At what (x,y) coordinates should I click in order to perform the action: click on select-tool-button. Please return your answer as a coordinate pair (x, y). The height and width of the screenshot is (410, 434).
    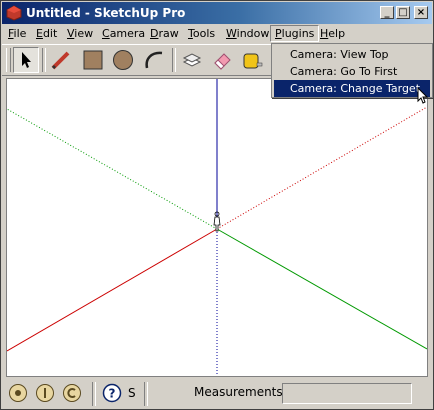
    Looking at the image, I should click on (26, 60).